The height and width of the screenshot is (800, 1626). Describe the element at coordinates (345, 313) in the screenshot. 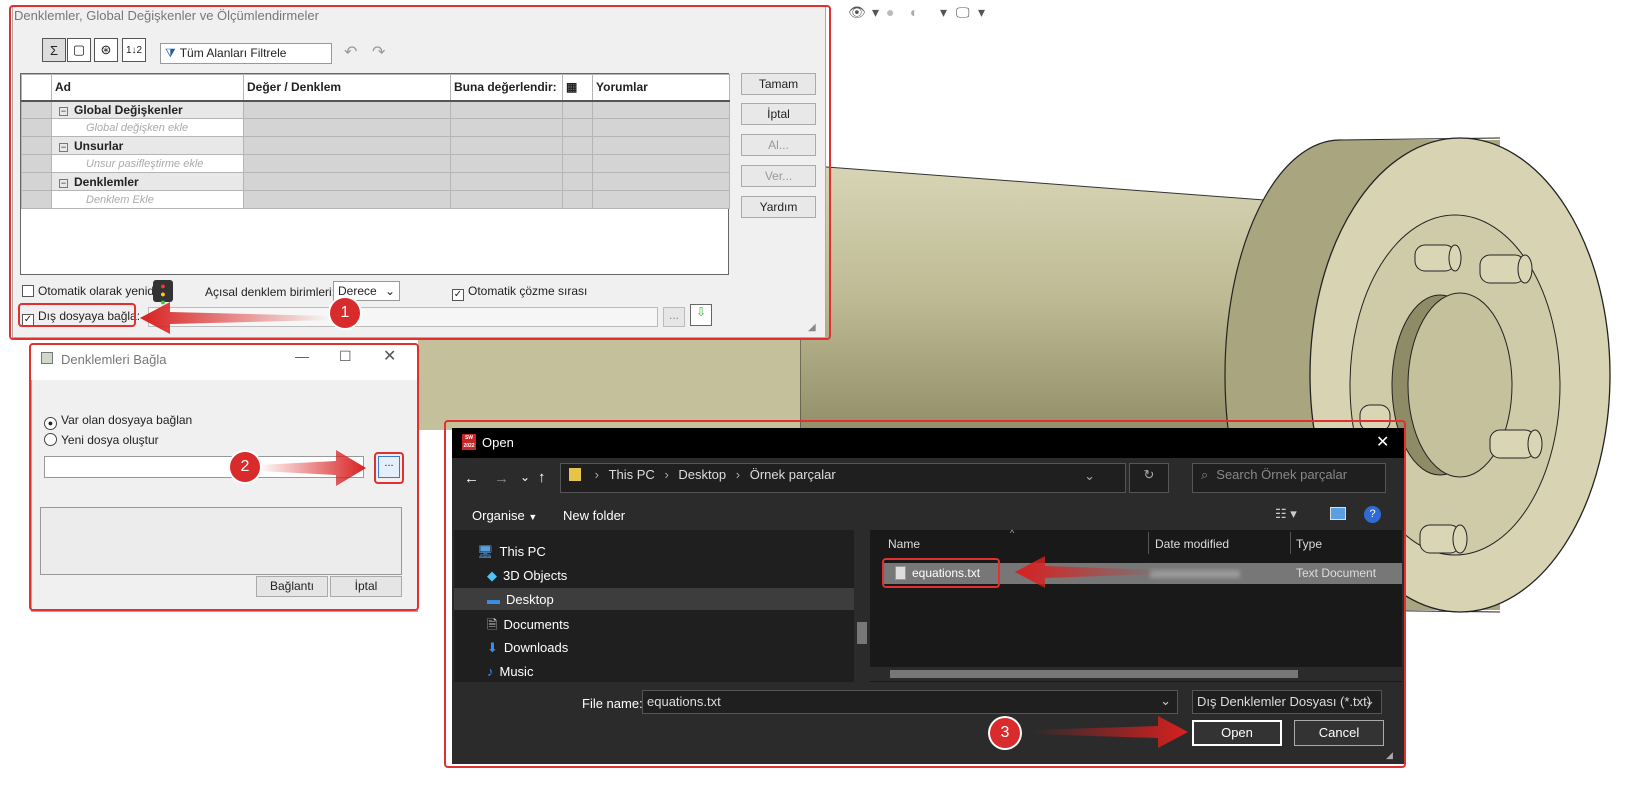

I see `step-badge-1: 1` at that location.